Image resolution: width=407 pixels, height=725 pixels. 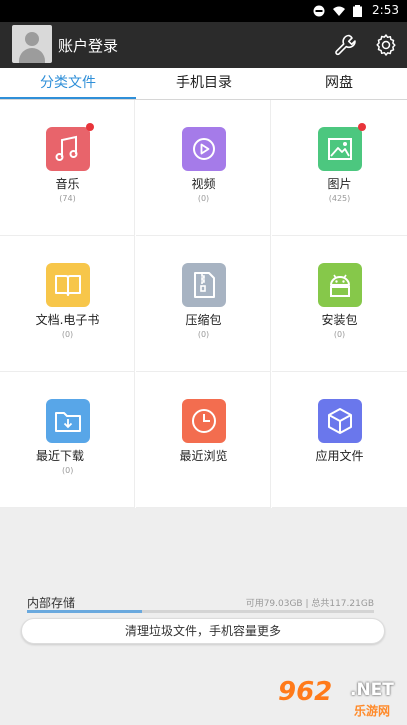 I want to click on tab-bar: 分类文件 手机目录 网盘, so click(x=203, y=84).